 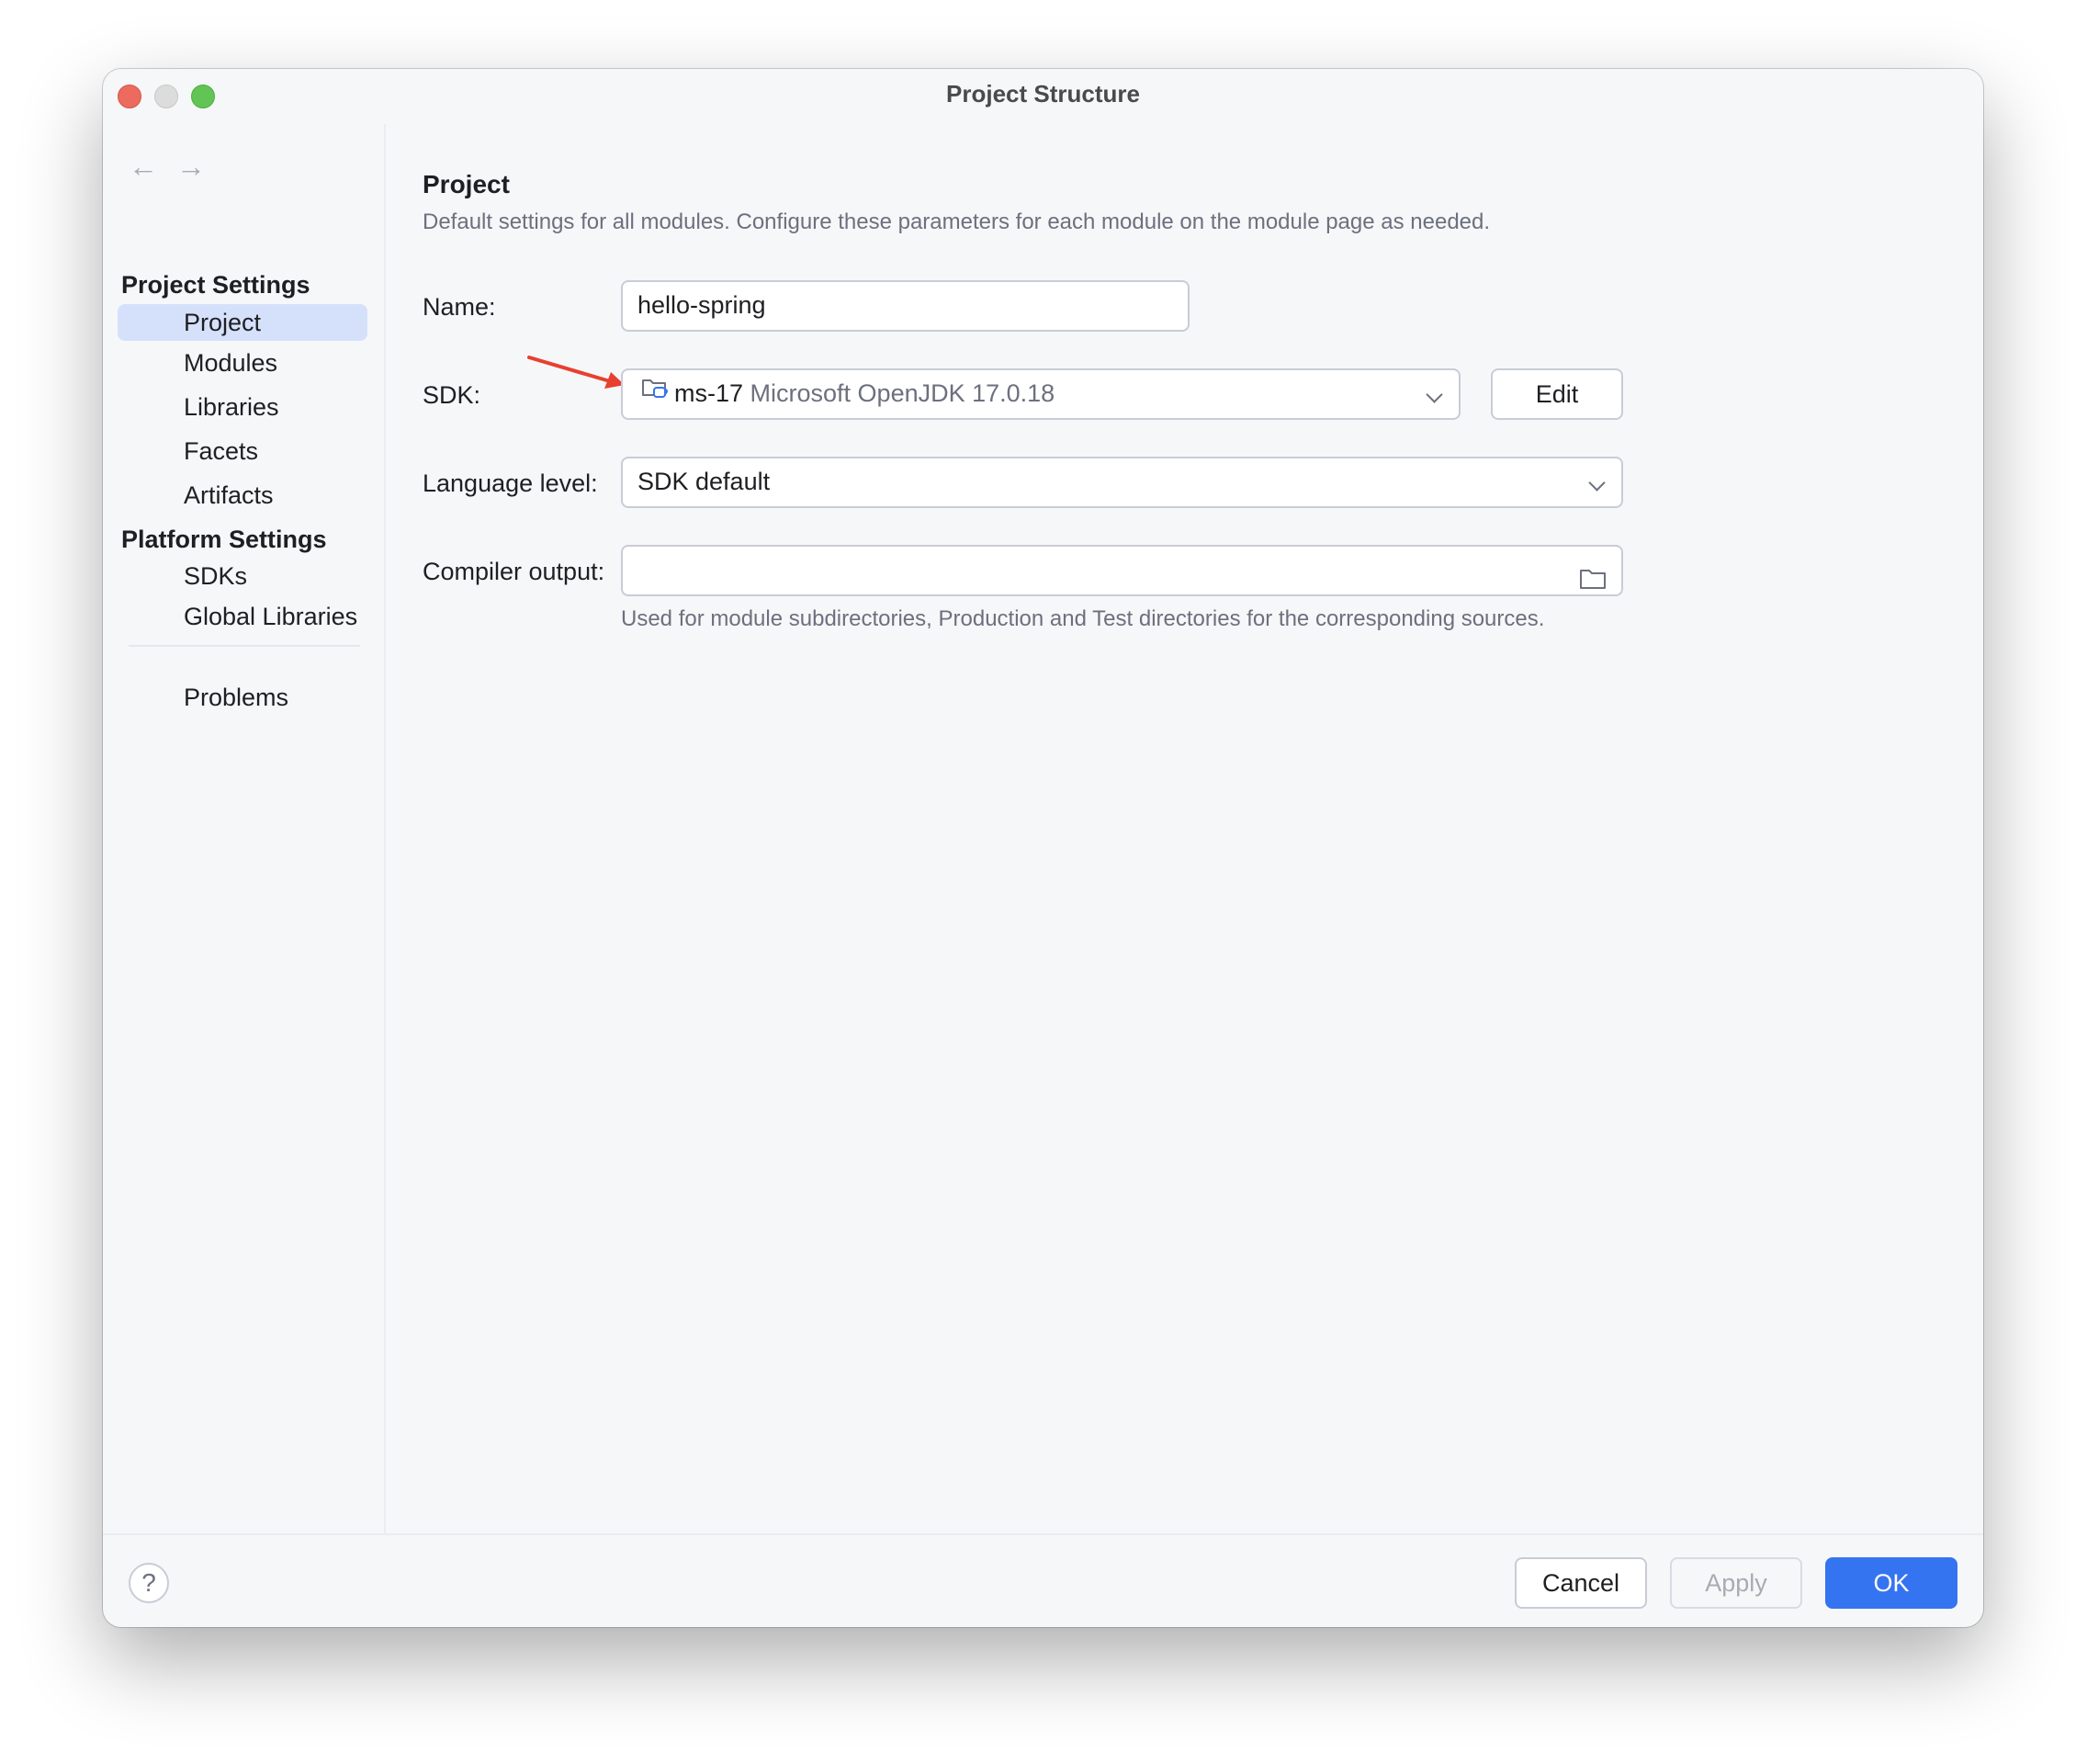 I want to click on project-settings-header: Project Settings, so click(x=215, y=285).